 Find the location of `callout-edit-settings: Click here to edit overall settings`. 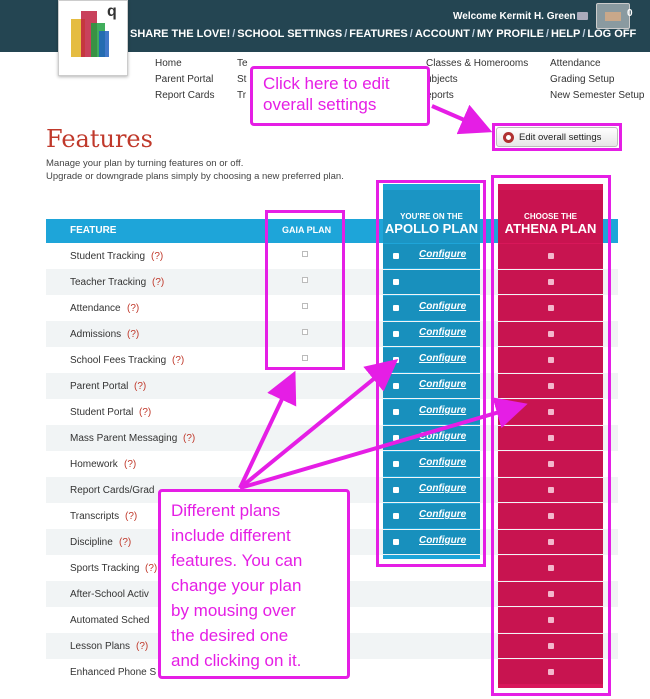

callout-edit-settings: Click here to edit overall settings is located at coordinates (340, 96).